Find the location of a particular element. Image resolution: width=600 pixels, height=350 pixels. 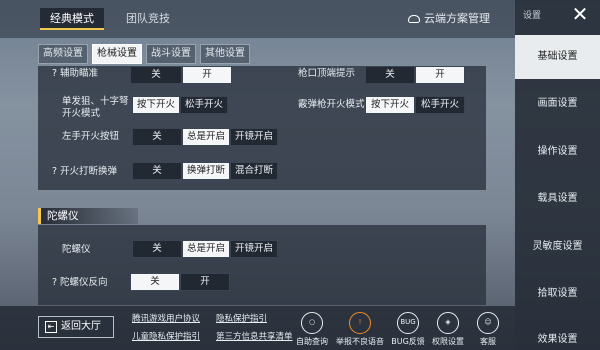

gyro-invert-toggle: 关 开 is located at coordinates (180, 282).